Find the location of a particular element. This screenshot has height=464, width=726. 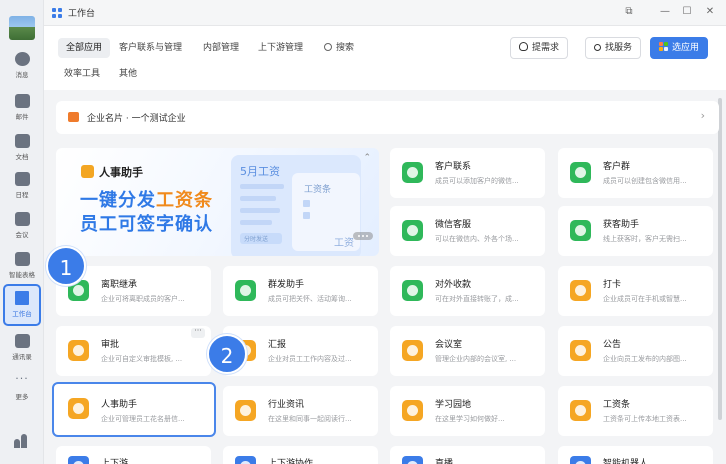

workbench-icon is located at coordinates (22, 298).